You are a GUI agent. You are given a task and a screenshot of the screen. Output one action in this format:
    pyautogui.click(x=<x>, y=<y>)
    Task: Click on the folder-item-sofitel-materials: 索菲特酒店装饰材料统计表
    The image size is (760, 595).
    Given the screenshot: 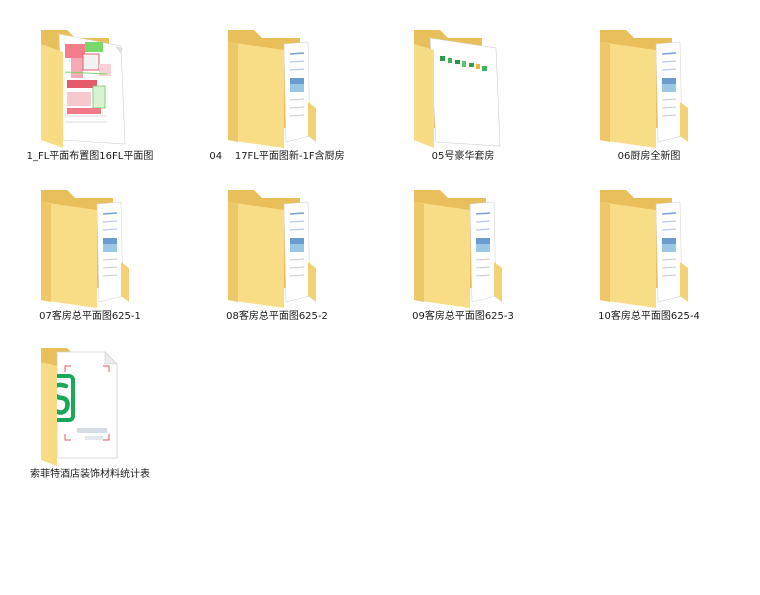 What is the action you would take?
    pyautogui.click(x=91, y=401)
    